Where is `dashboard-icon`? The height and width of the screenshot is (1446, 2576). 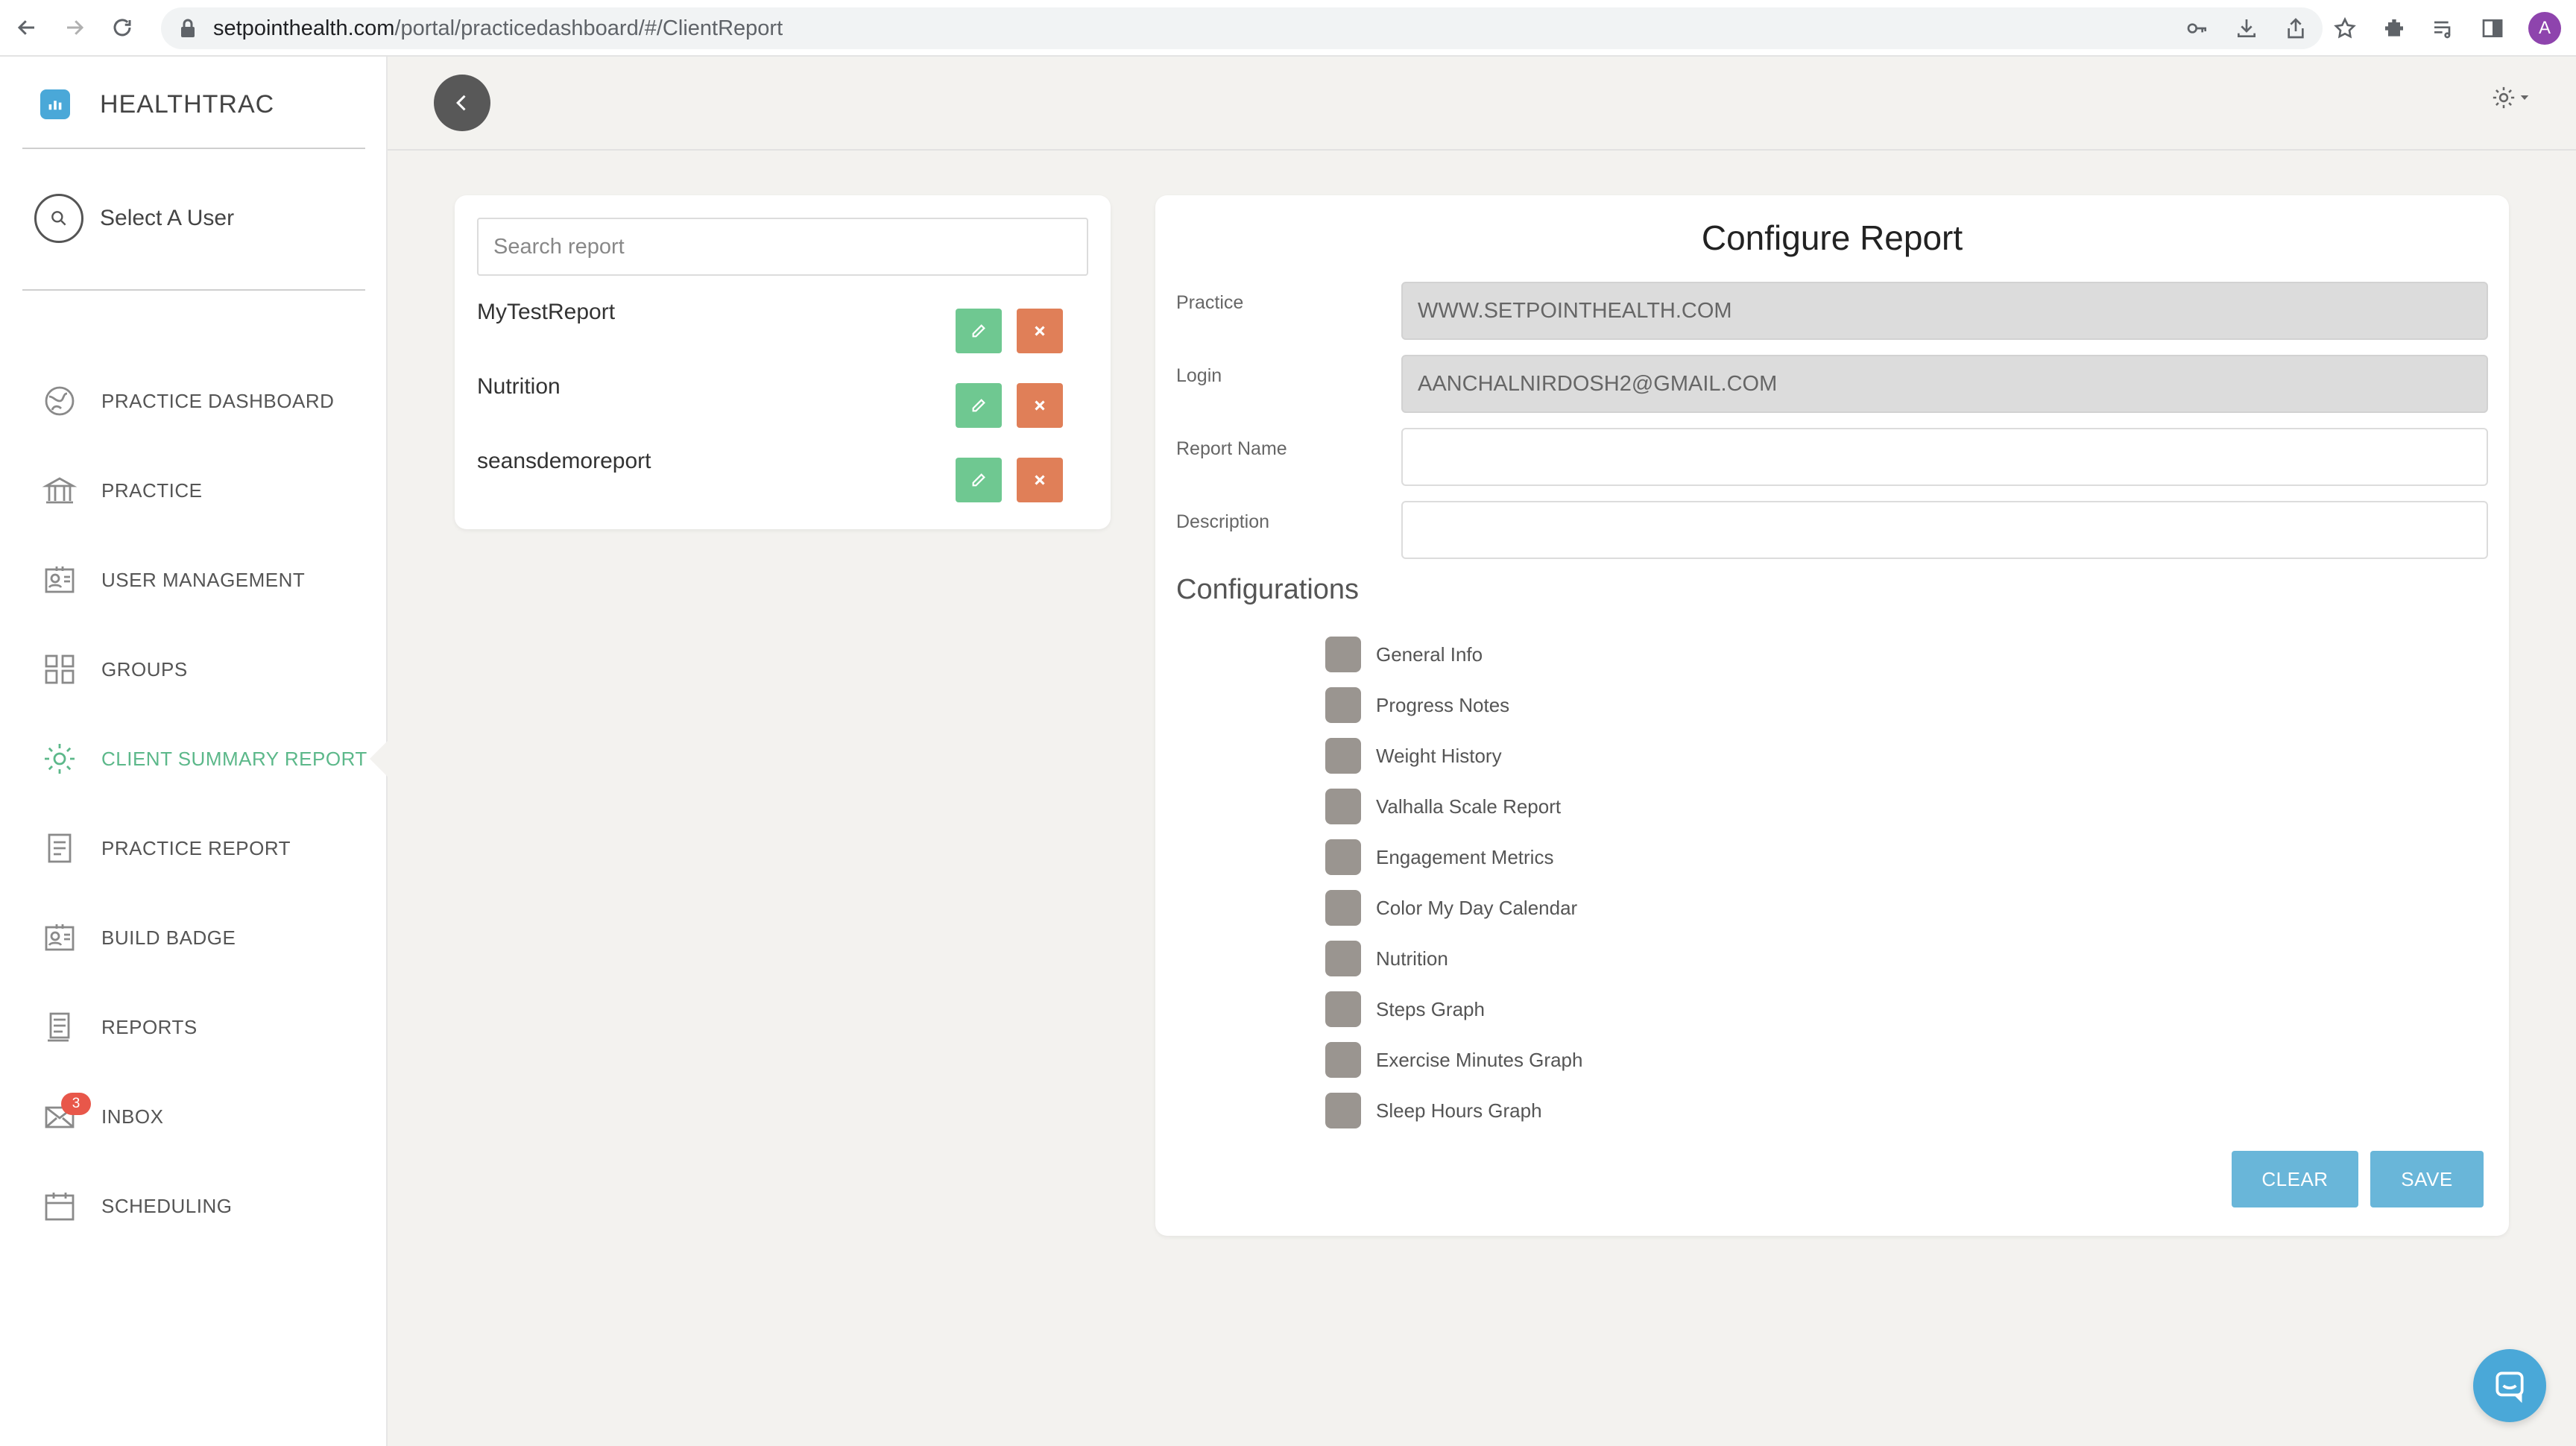 dashboard-icon is located at coordinates (60, 401).